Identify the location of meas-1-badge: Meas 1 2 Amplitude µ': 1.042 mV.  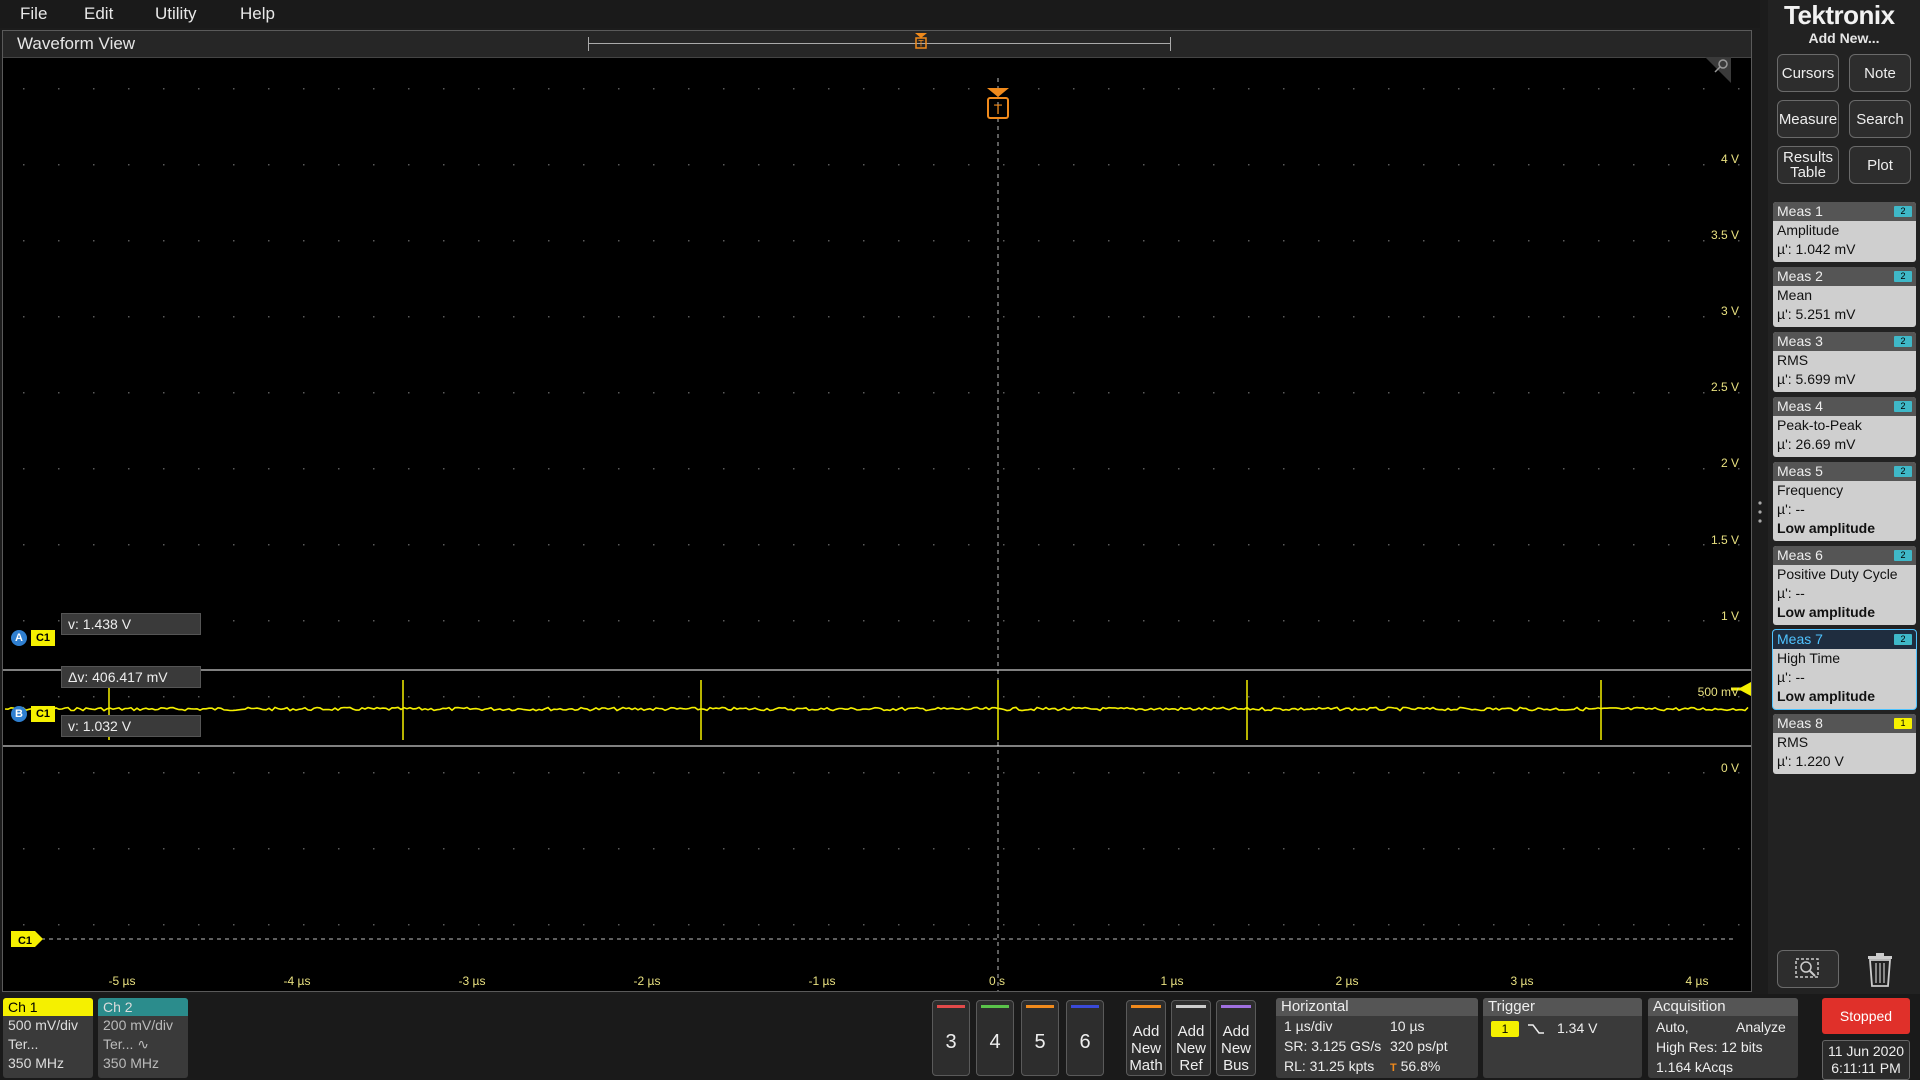
(1844, 232).